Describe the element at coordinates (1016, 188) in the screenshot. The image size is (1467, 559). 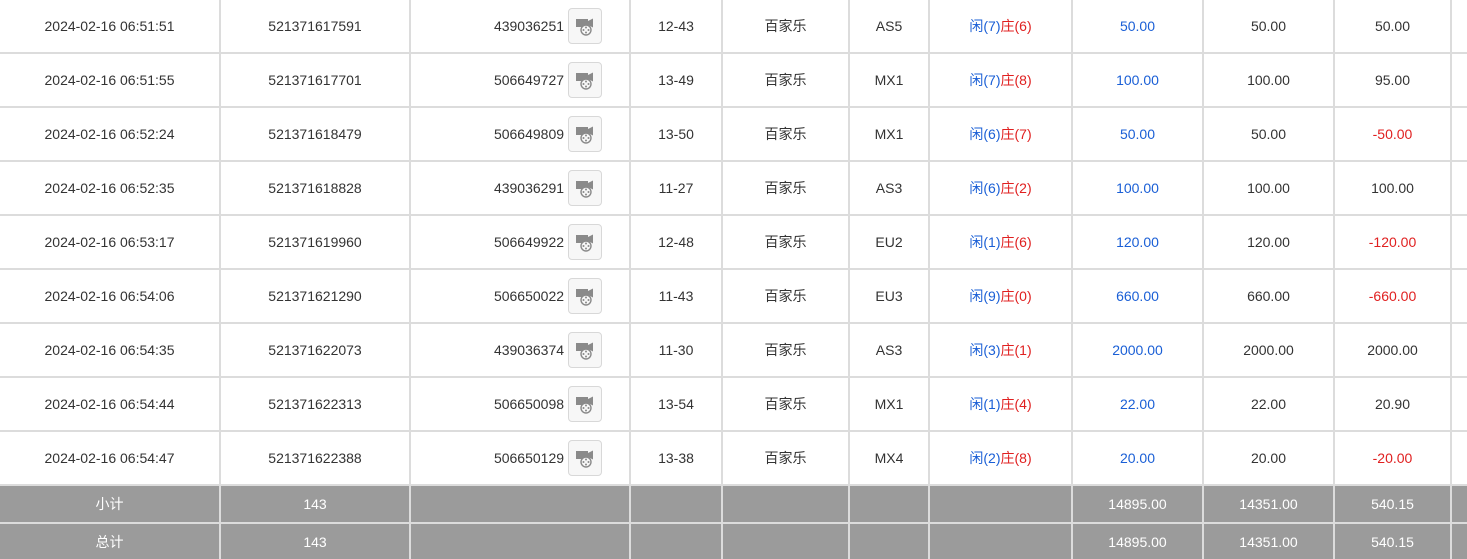
I see `banker-result: 庄(2)` at that location.